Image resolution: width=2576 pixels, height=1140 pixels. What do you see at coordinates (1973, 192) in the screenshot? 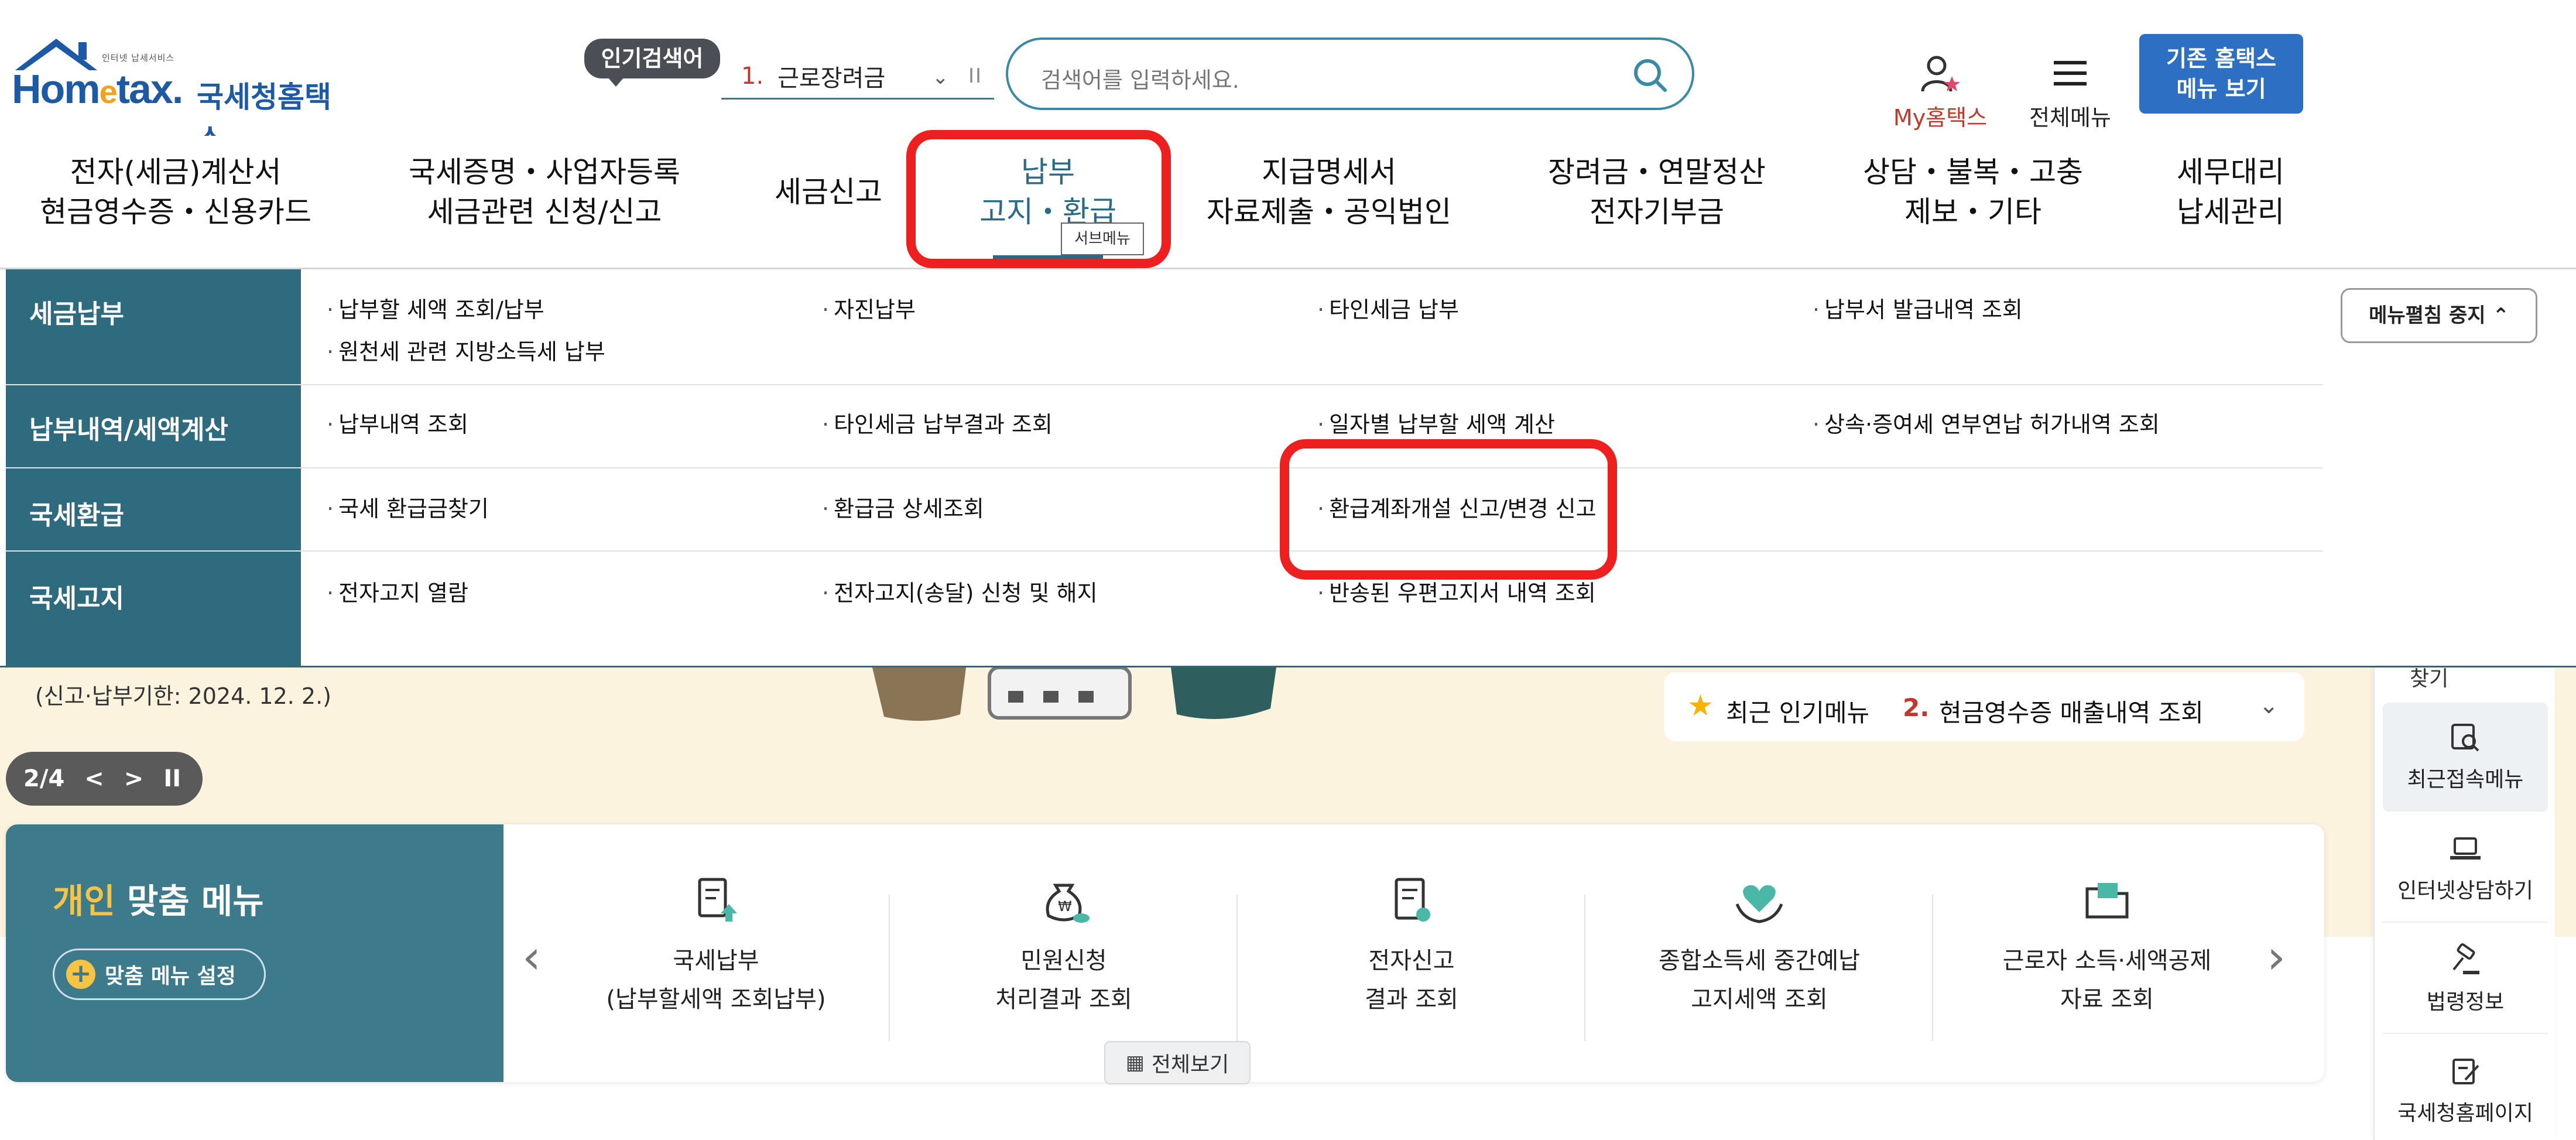
I see `nav-item-consulting: 상담・불복・고충 제보・기타` at bounding box center [1973, 192].